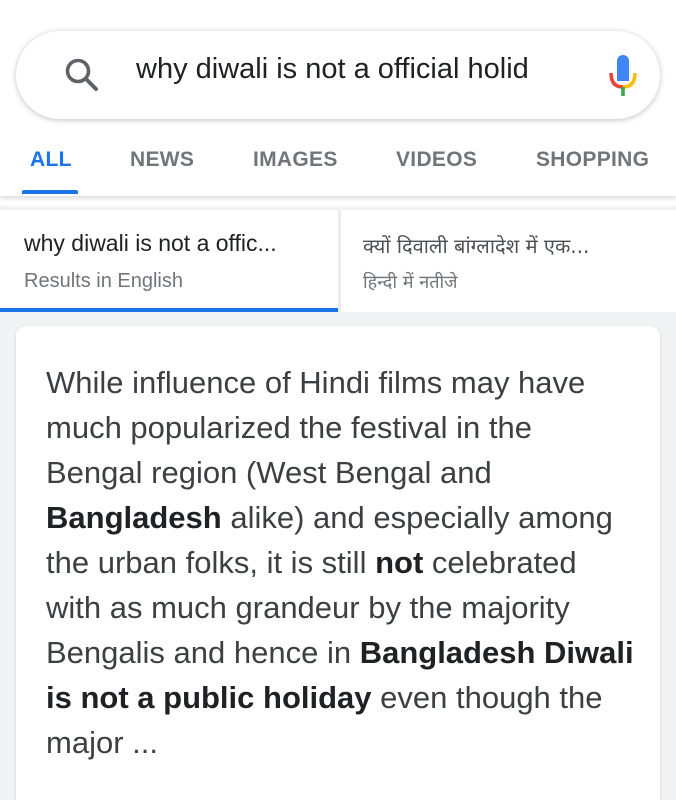 The image size is (676, 800). What do you see at coordinates (410, 282) in the screenshot?
I see `language-option-subtitle: हिन्दी में नतीजे` at bounding box center [410, 282].